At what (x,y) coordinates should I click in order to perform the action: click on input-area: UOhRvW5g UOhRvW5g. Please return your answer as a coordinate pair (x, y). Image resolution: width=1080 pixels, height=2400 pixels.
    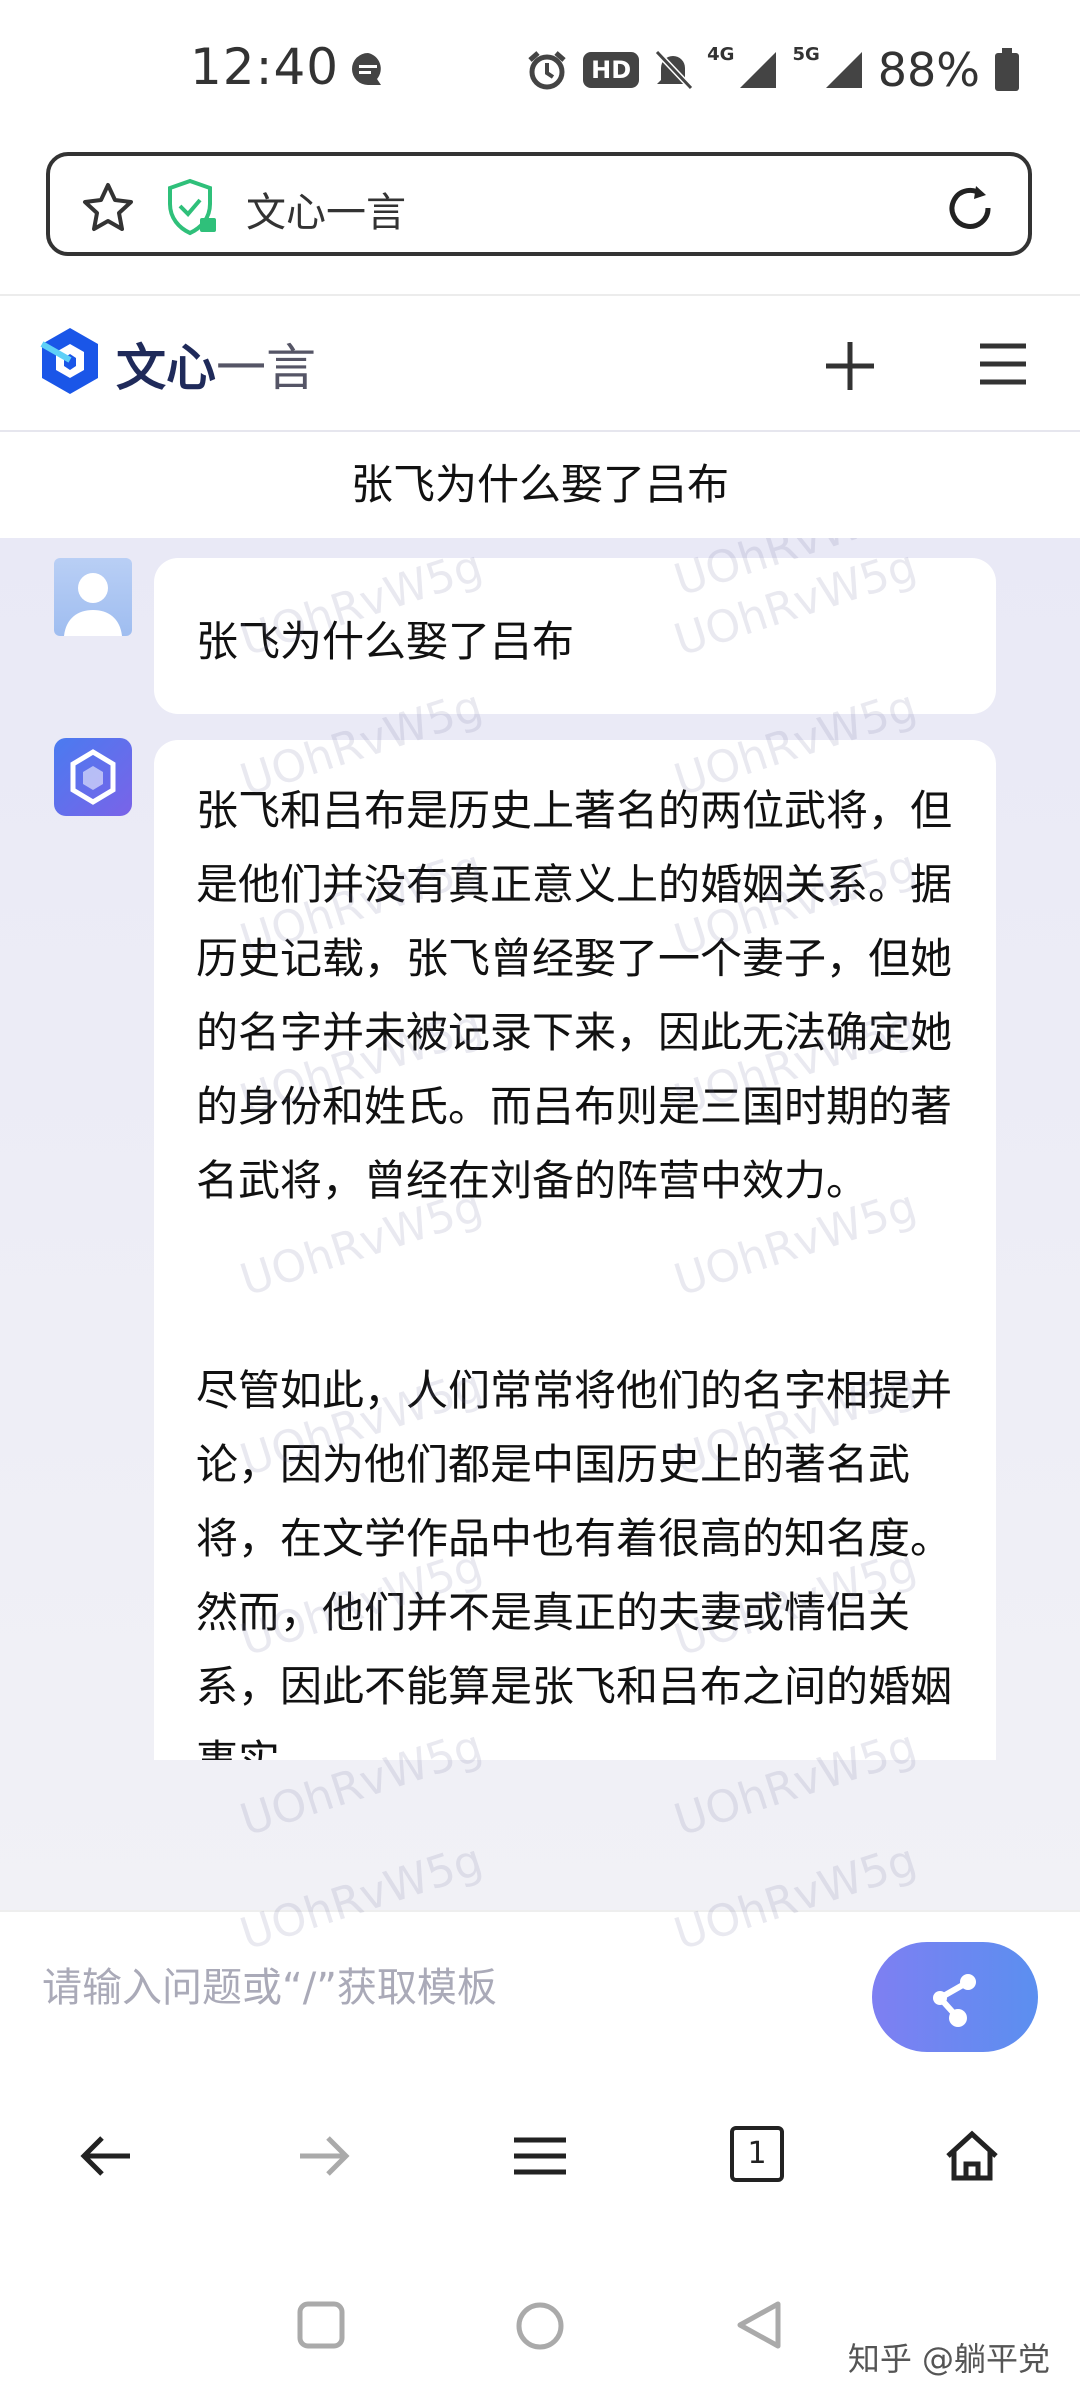
    Looking at the image, I should click on (540, 1957).